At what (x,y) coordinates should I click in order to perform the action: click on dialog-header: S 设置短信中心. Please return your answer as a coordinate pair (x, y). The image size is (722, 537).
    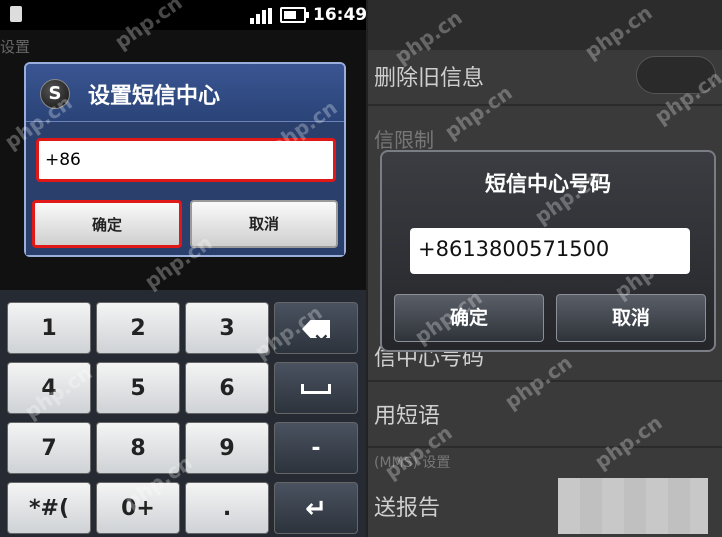
    Looking at the image, I should click on (185, 93).